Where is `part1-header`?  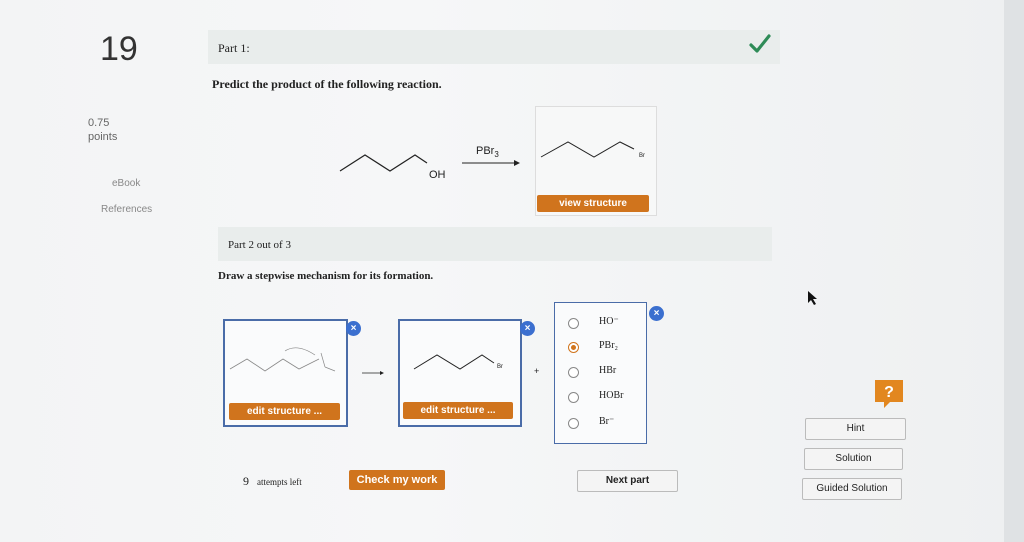
part1-header is located at coordinates (494, 47).